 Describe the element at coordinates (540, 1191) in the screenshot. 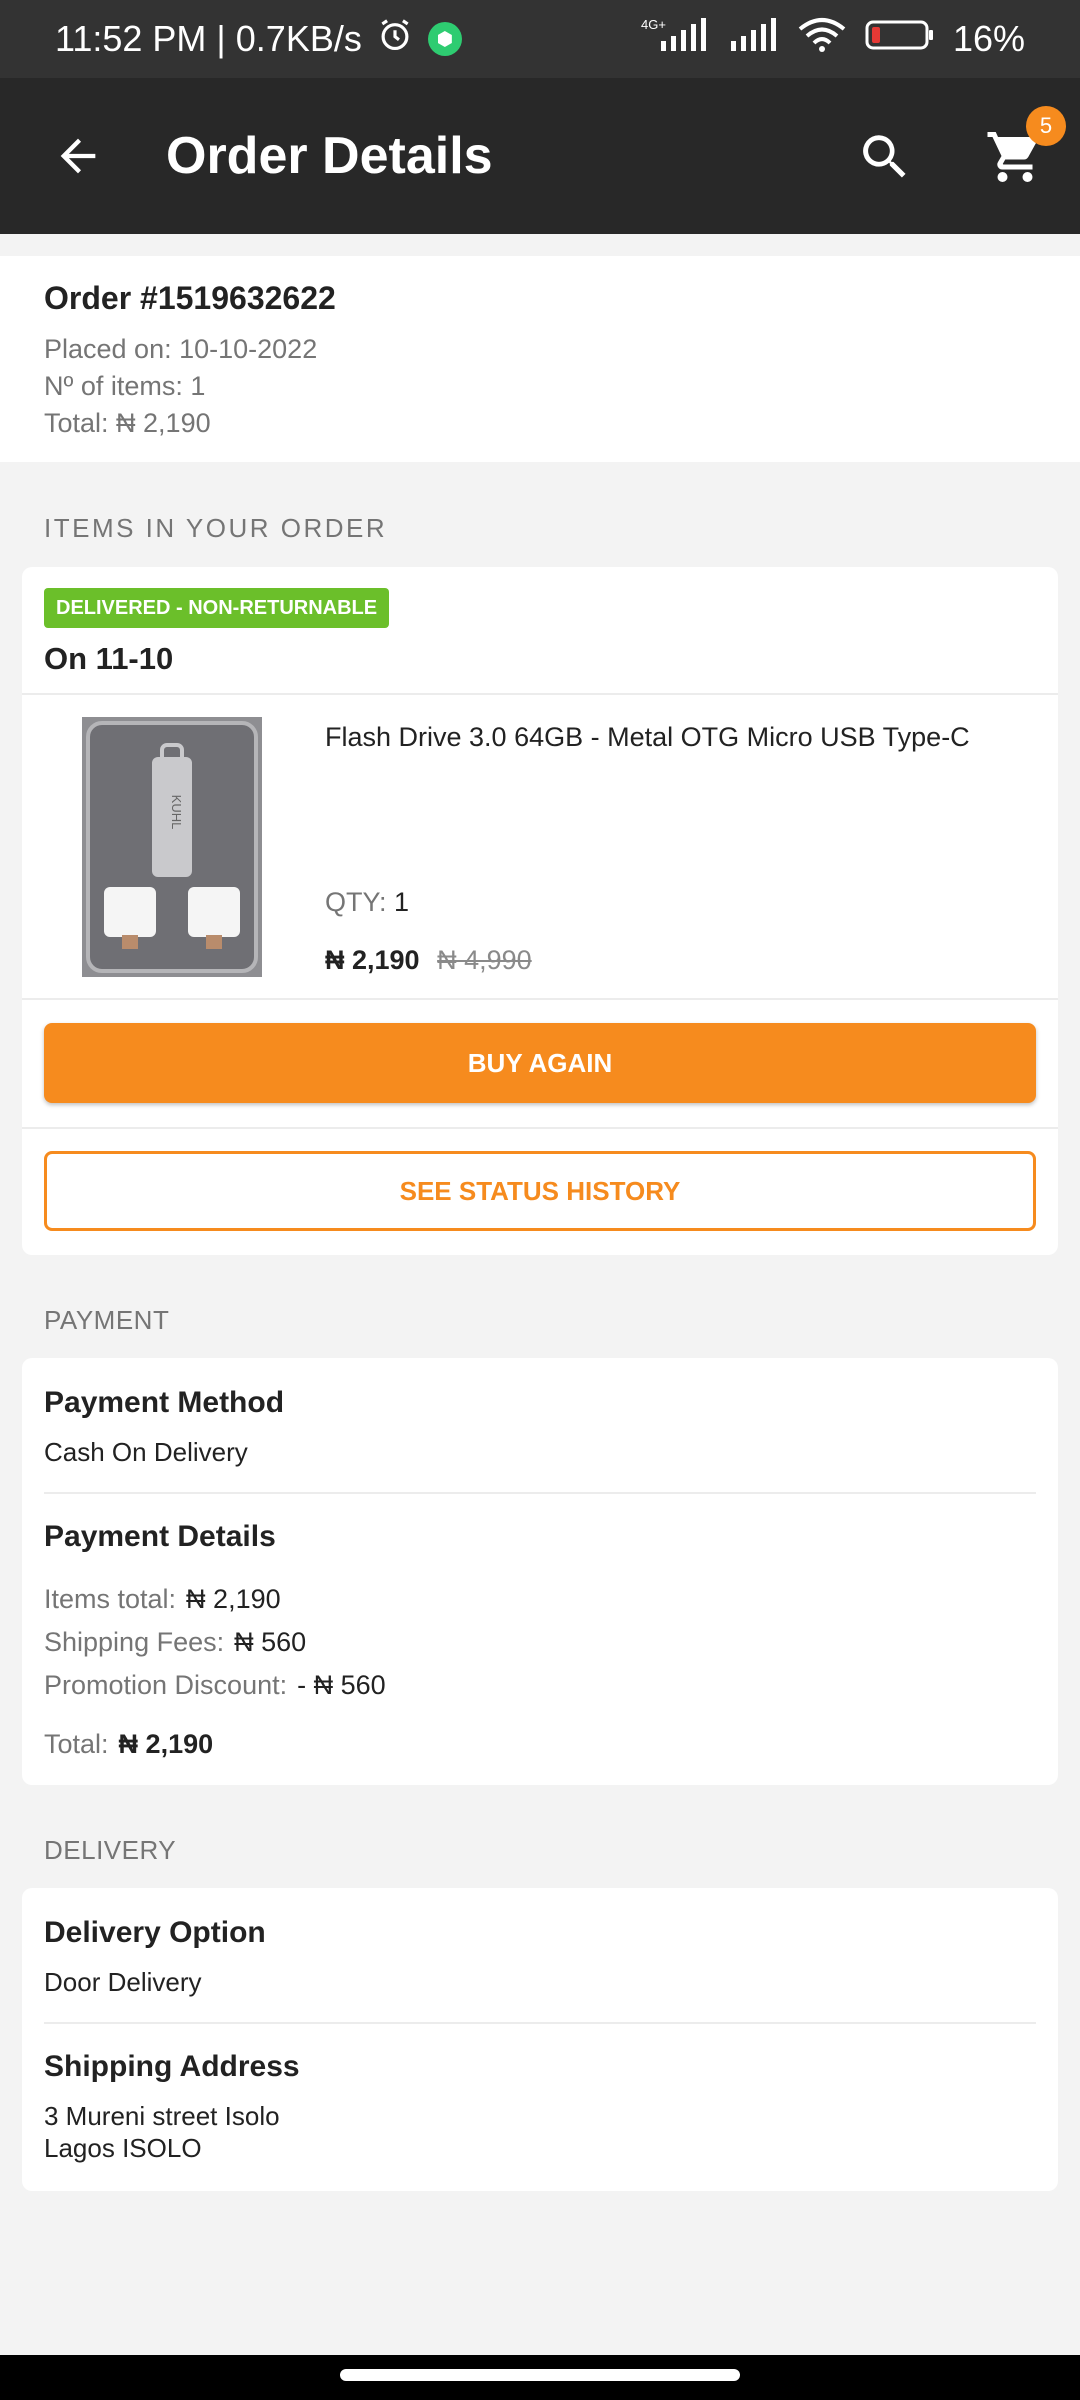

I see `see-status-history-button: SEE STATUS HISTORY` at that location.